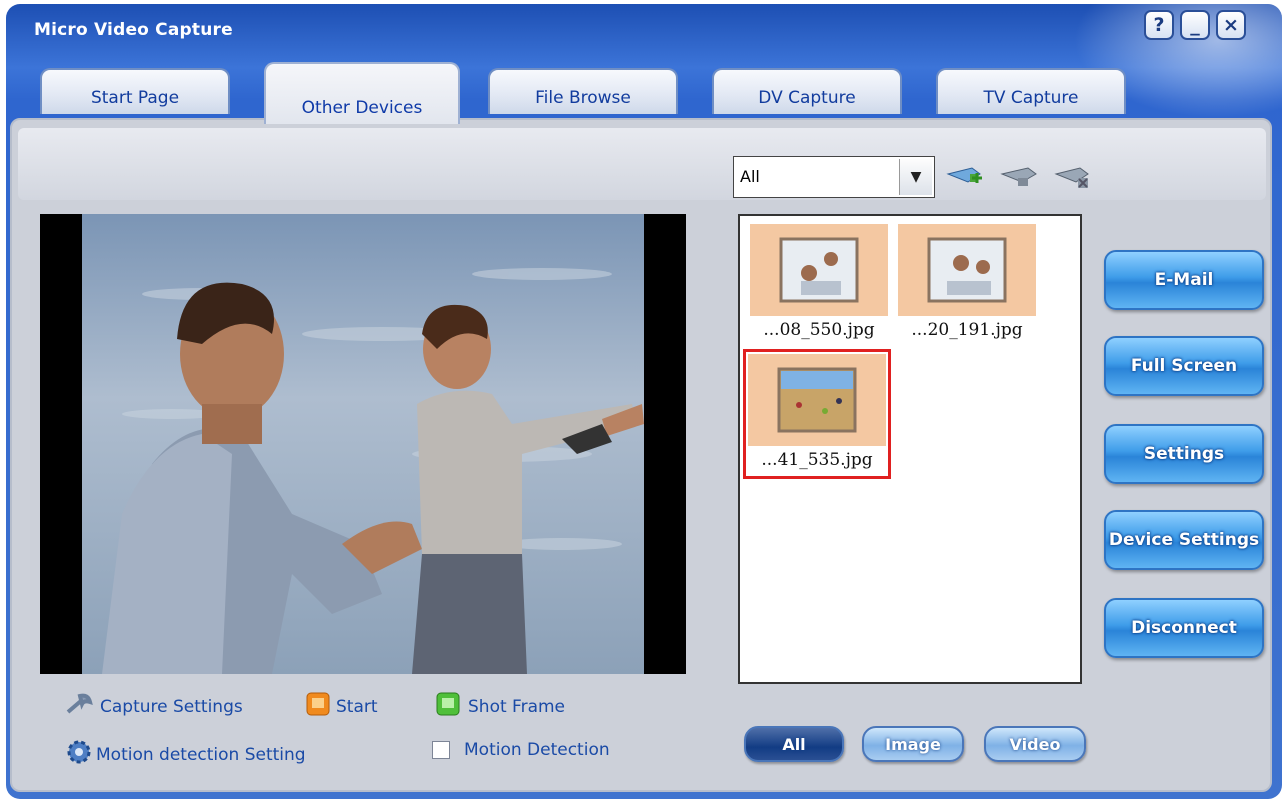 This screenshot has width=1288, height=803. Describe the element at coordinates (966, 177) in the screenshot. I see `add-device-icon` at that location.